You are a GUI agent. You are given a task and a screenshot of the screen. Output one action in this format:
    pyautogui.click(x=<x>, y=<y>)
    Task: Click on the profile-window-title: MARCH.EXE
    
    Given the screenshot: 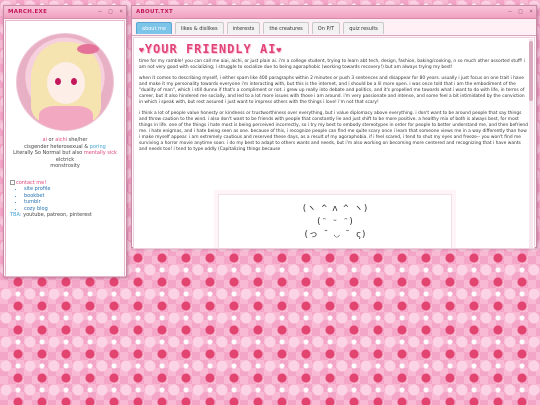 What is the action you would take?
    pyautogui.click(x=28, y=12)
    